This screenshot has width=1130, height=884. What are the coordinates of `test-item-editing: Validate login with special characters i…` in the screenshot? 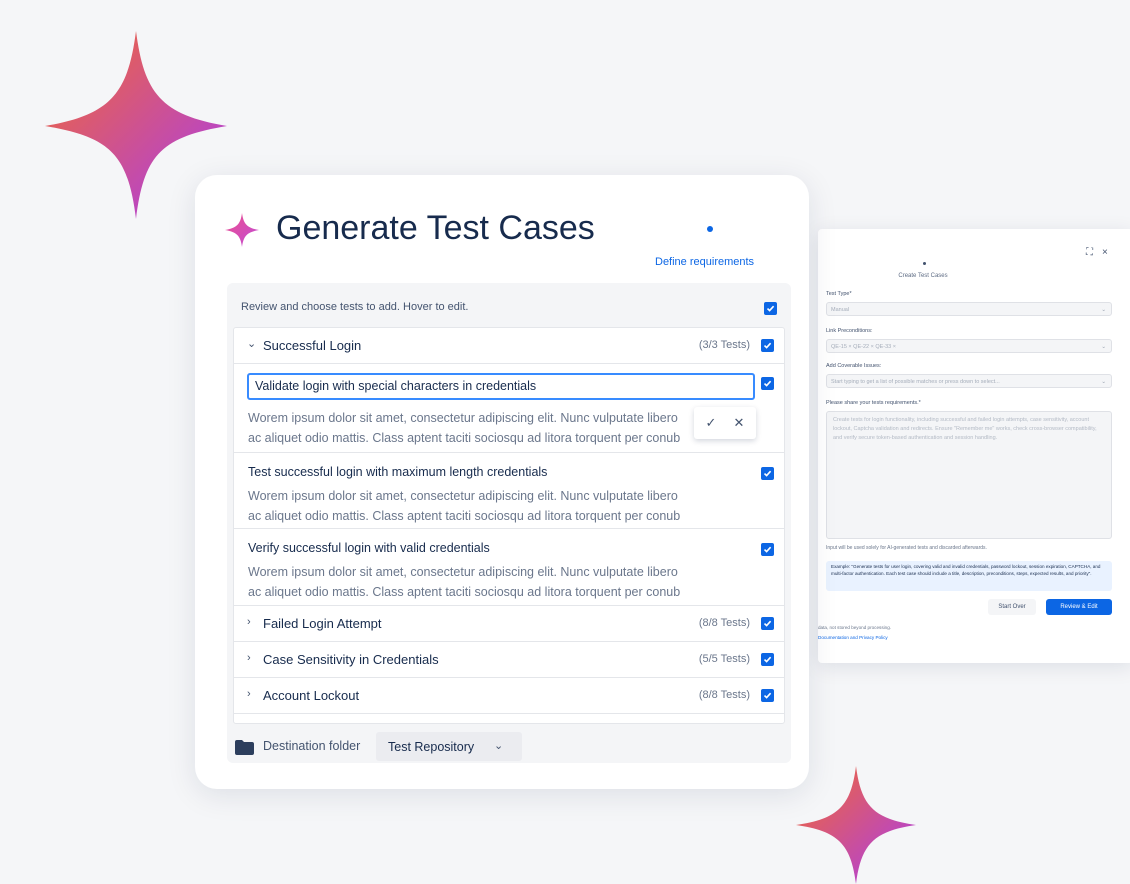 It's located at (509, 408).